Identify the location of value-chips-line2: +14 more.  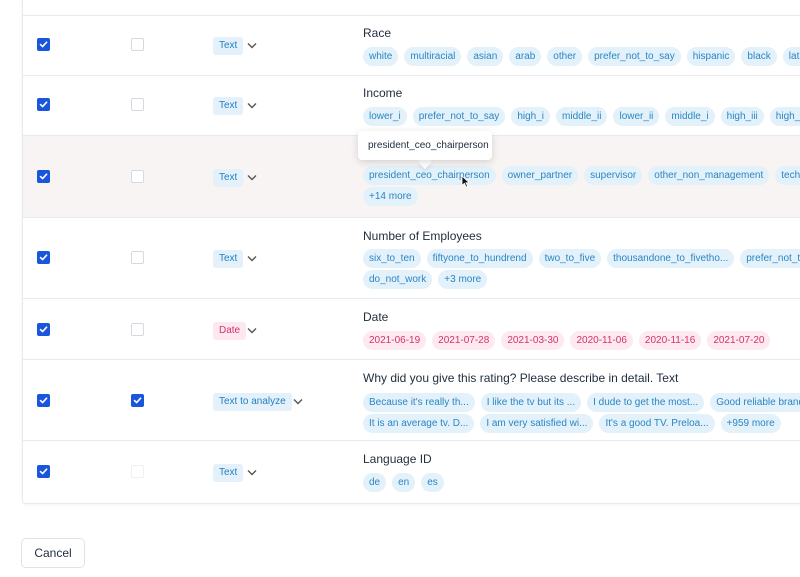
(390, 196).